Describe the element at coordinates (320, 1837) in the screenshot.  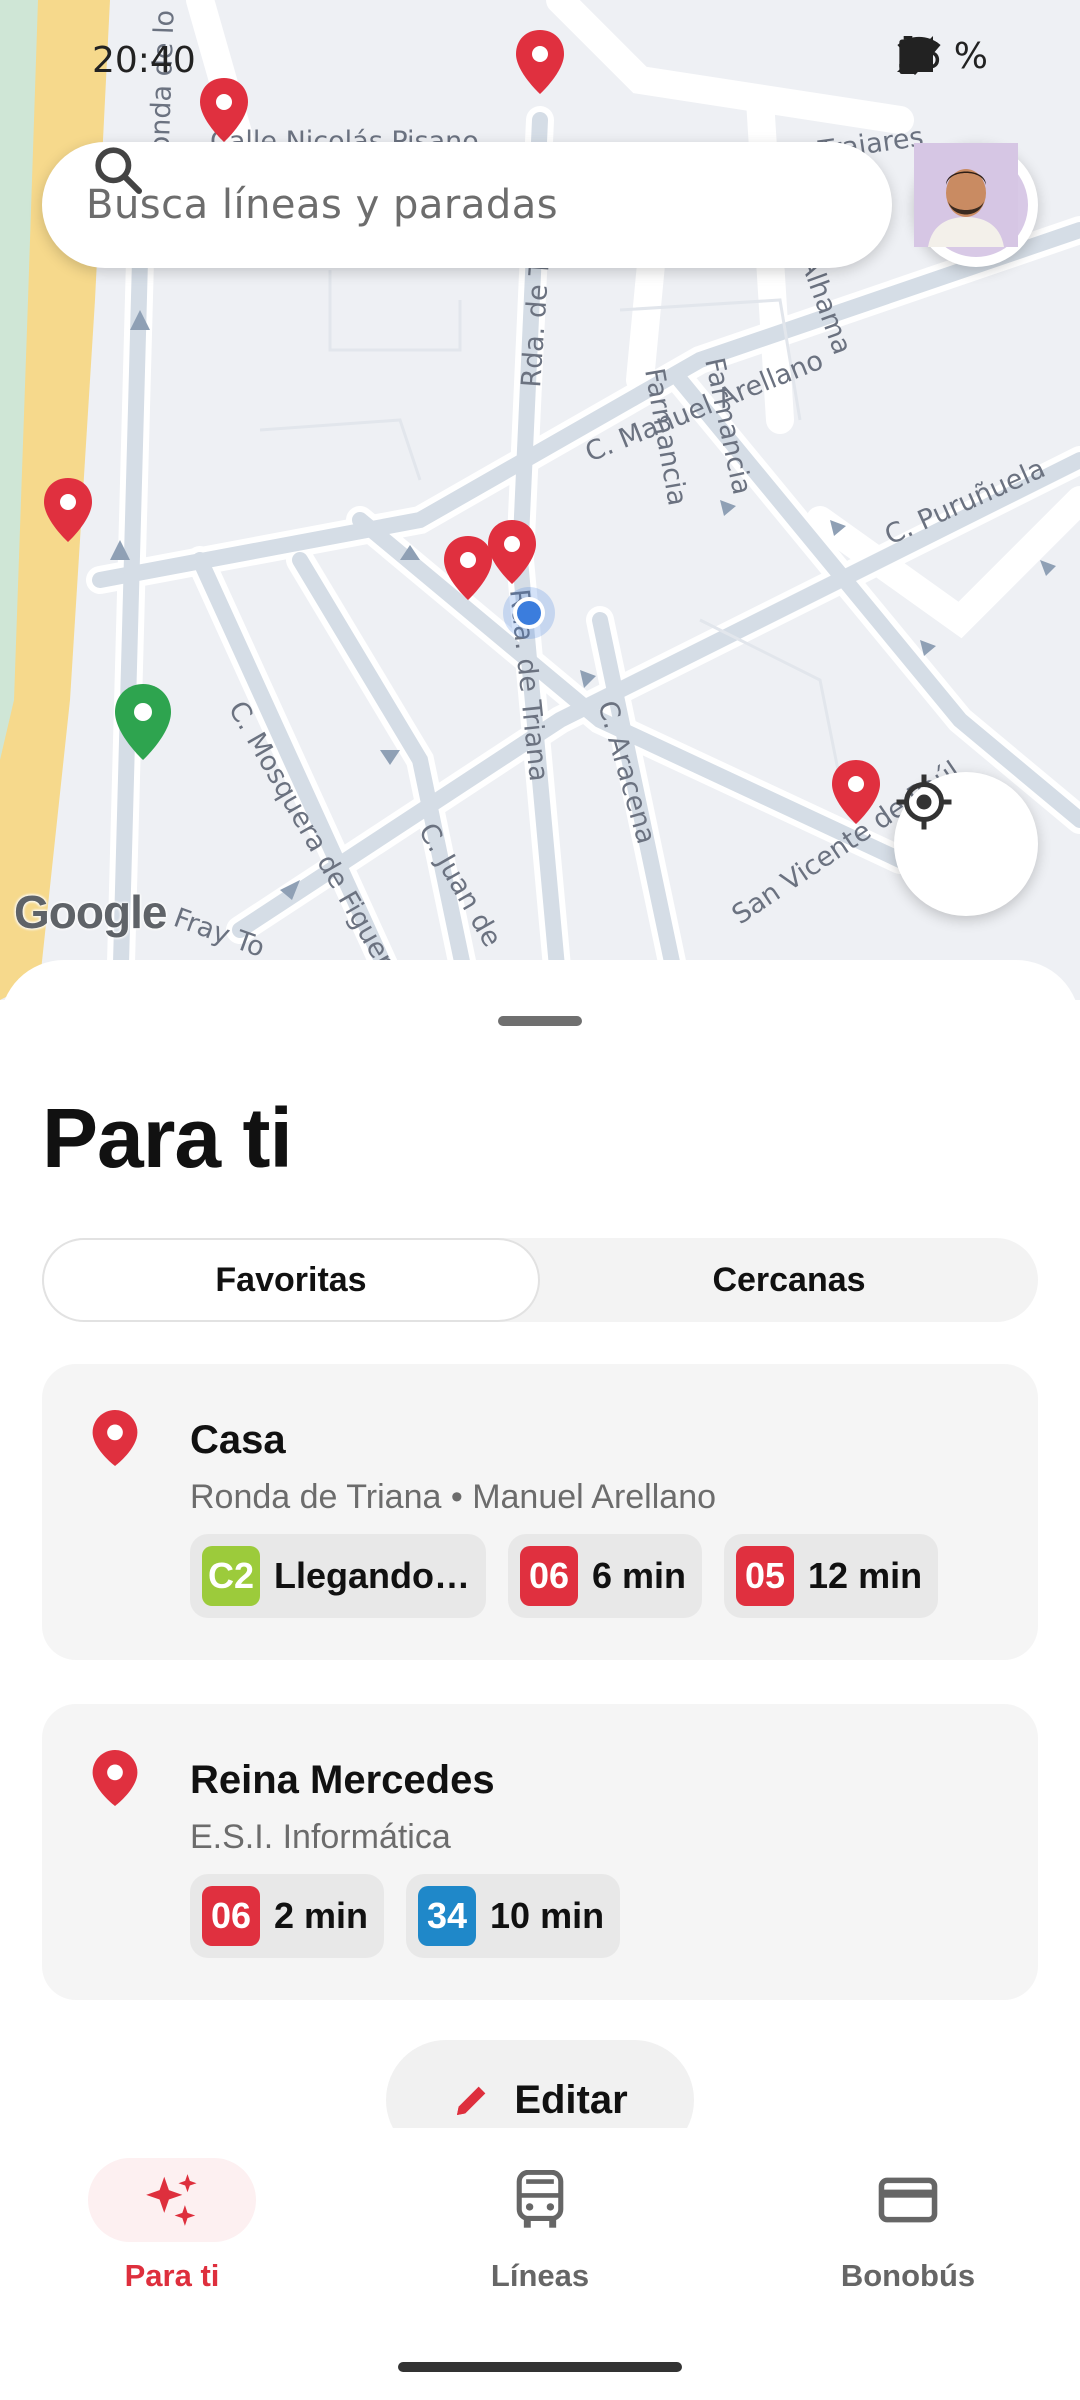
I see `stop-subtitle: E.S.I. Informática` at that location.